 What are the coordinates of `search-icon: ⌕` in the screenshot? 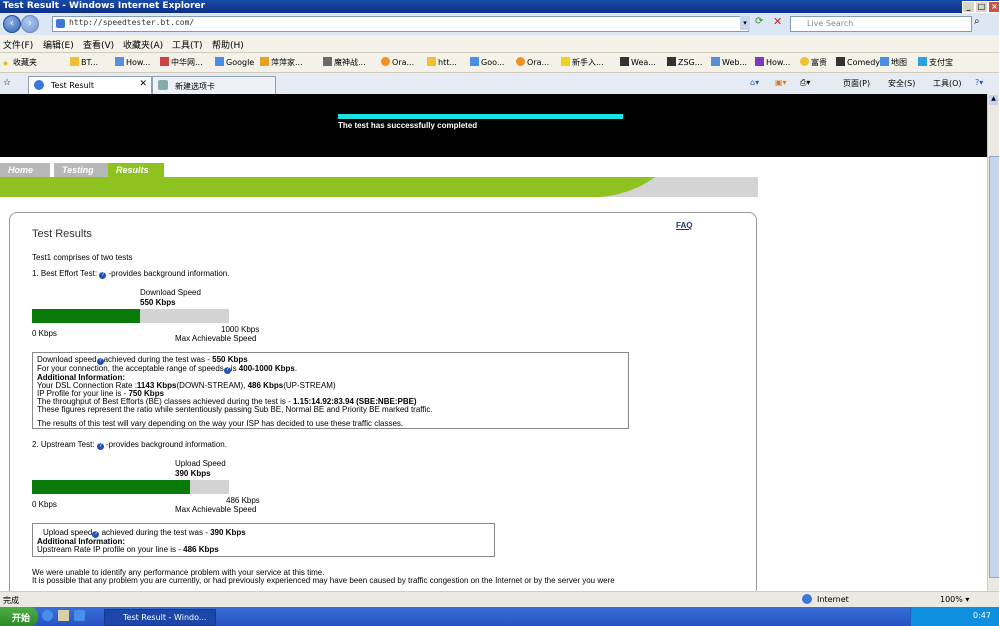 It's located at (977, 21).